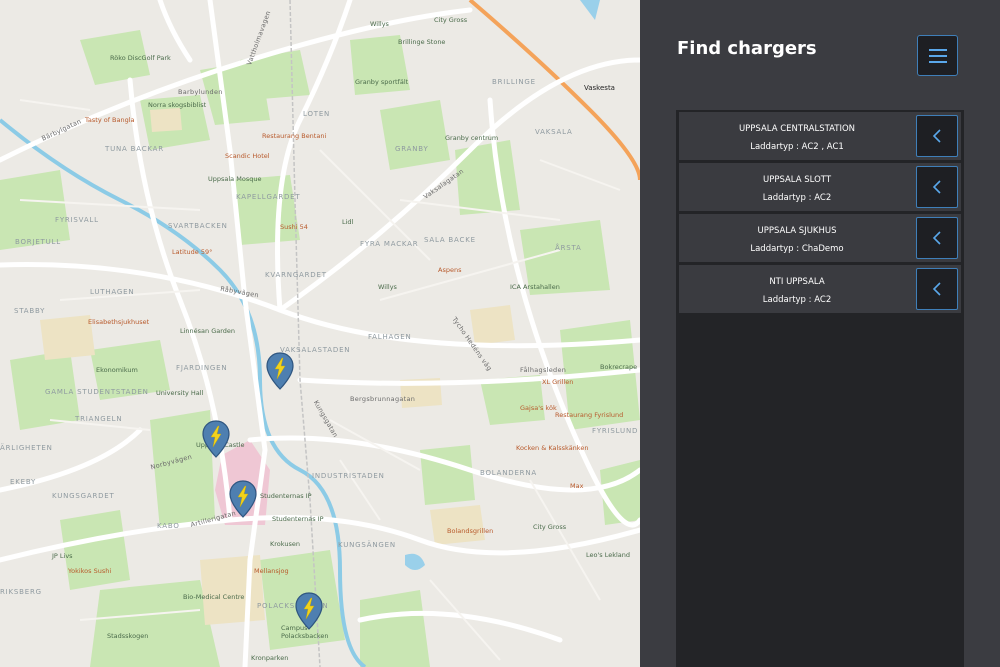  What do you see at coordinates (389, 244) in the screenshot?
I see `area-label: FYRA MACKAR` at bounding box center [389, 244].